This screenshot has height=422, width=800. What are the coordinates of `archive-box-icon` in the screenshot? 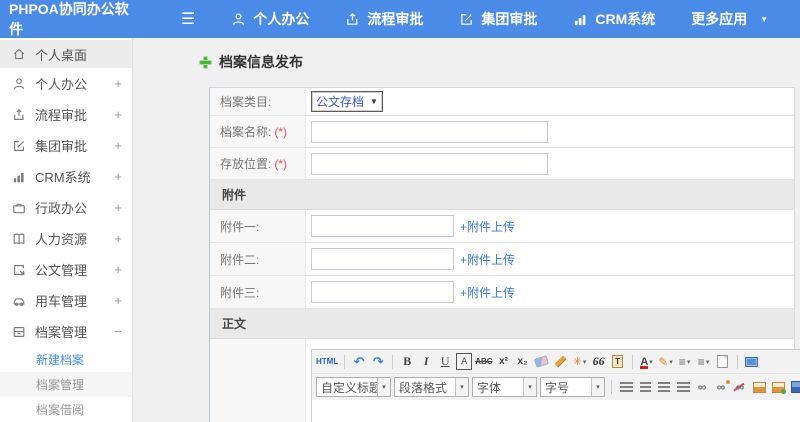 It's located at (19, 332).